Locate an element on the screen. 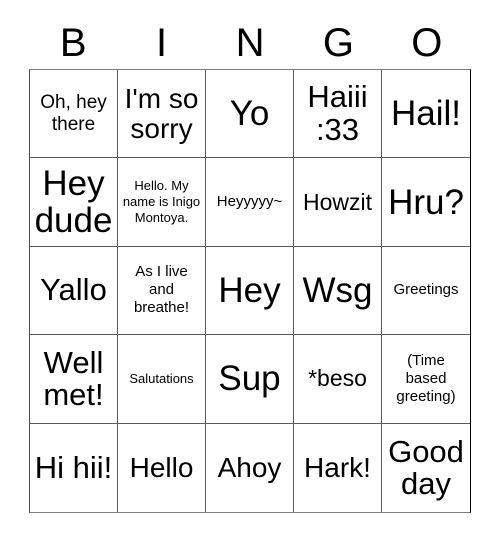  bingo-cell: I'm so sorry is located at coordinates (162, 114).